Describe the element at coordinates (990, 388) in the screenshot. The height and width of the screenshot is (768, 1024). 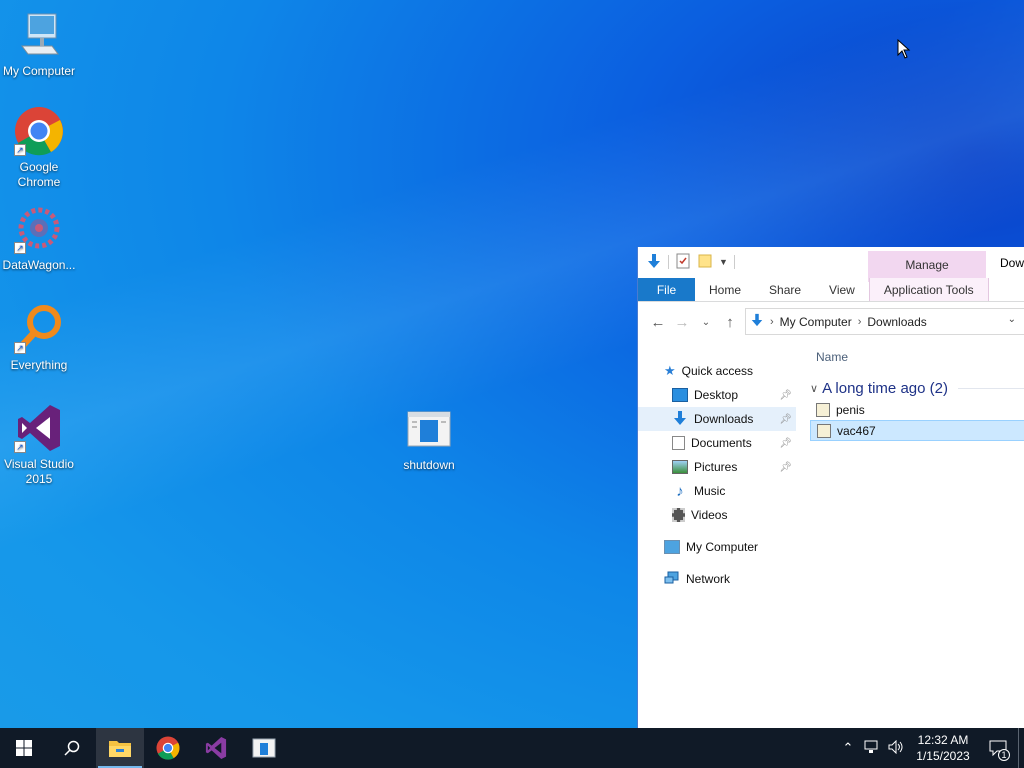
I see `group-divider` at that location.